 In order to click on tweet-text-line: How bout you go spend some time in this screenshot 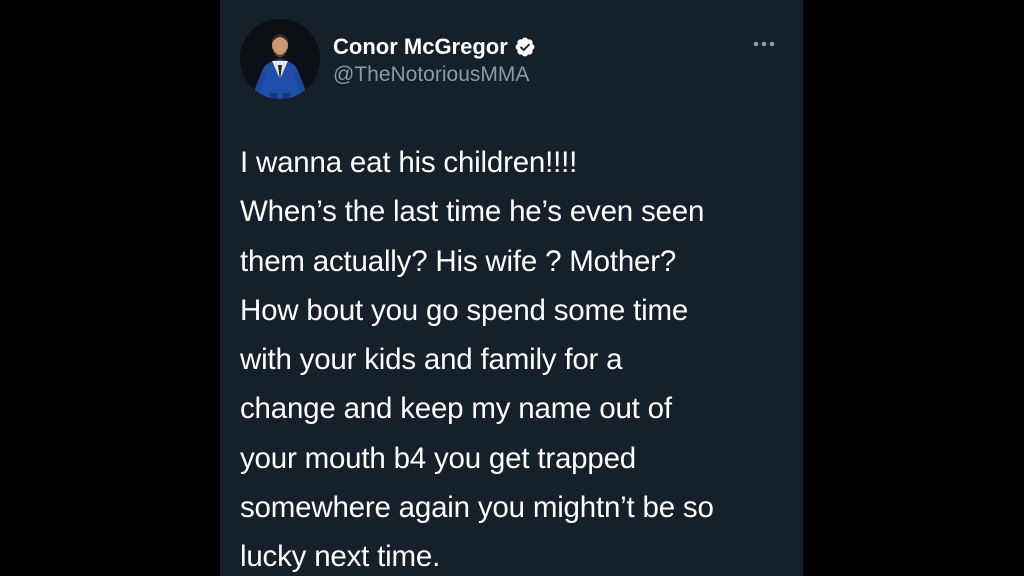, I will do `click(464, 310)`.